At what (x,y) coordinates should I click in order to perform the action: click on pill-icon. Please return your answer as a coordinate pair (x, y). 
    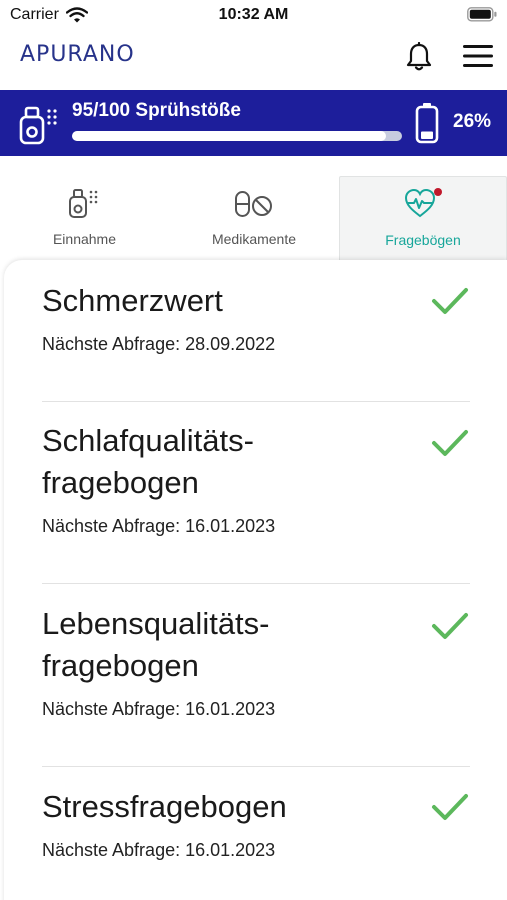
    Looking at the image, I should click on (253, 204).